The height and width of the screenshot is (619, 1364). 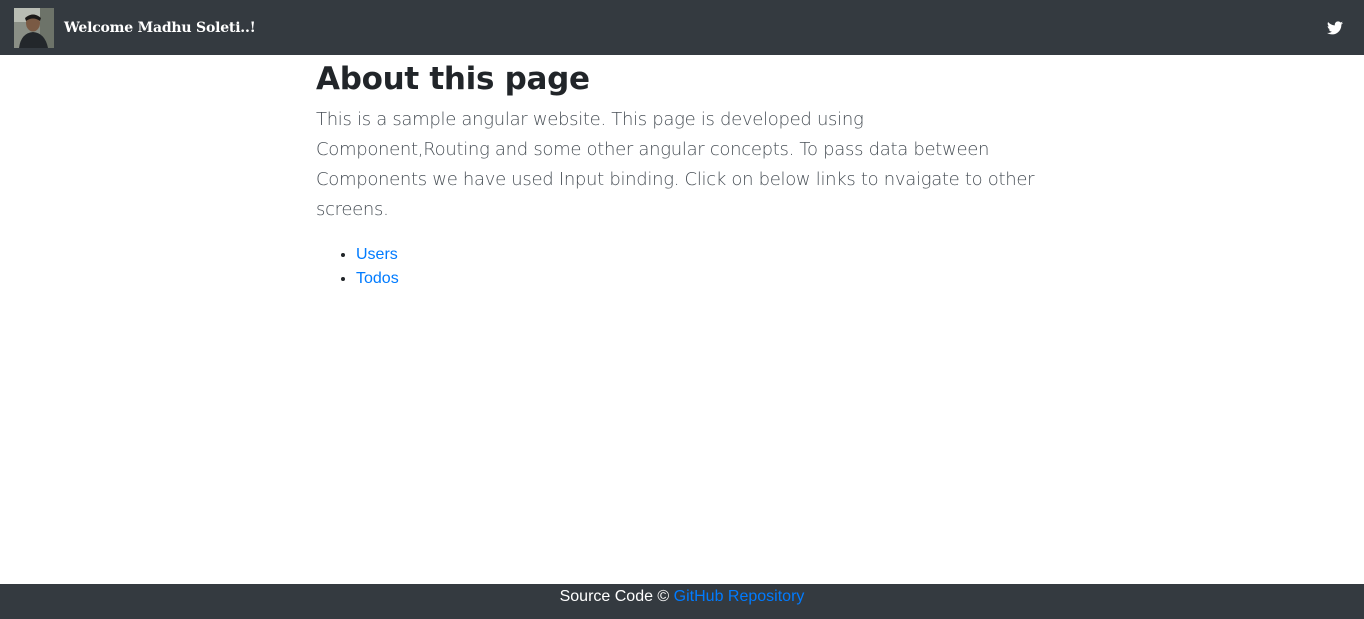 I want to click on top-navbar: Welcome Madhu Soleti..!, so click(x=682, y=27).